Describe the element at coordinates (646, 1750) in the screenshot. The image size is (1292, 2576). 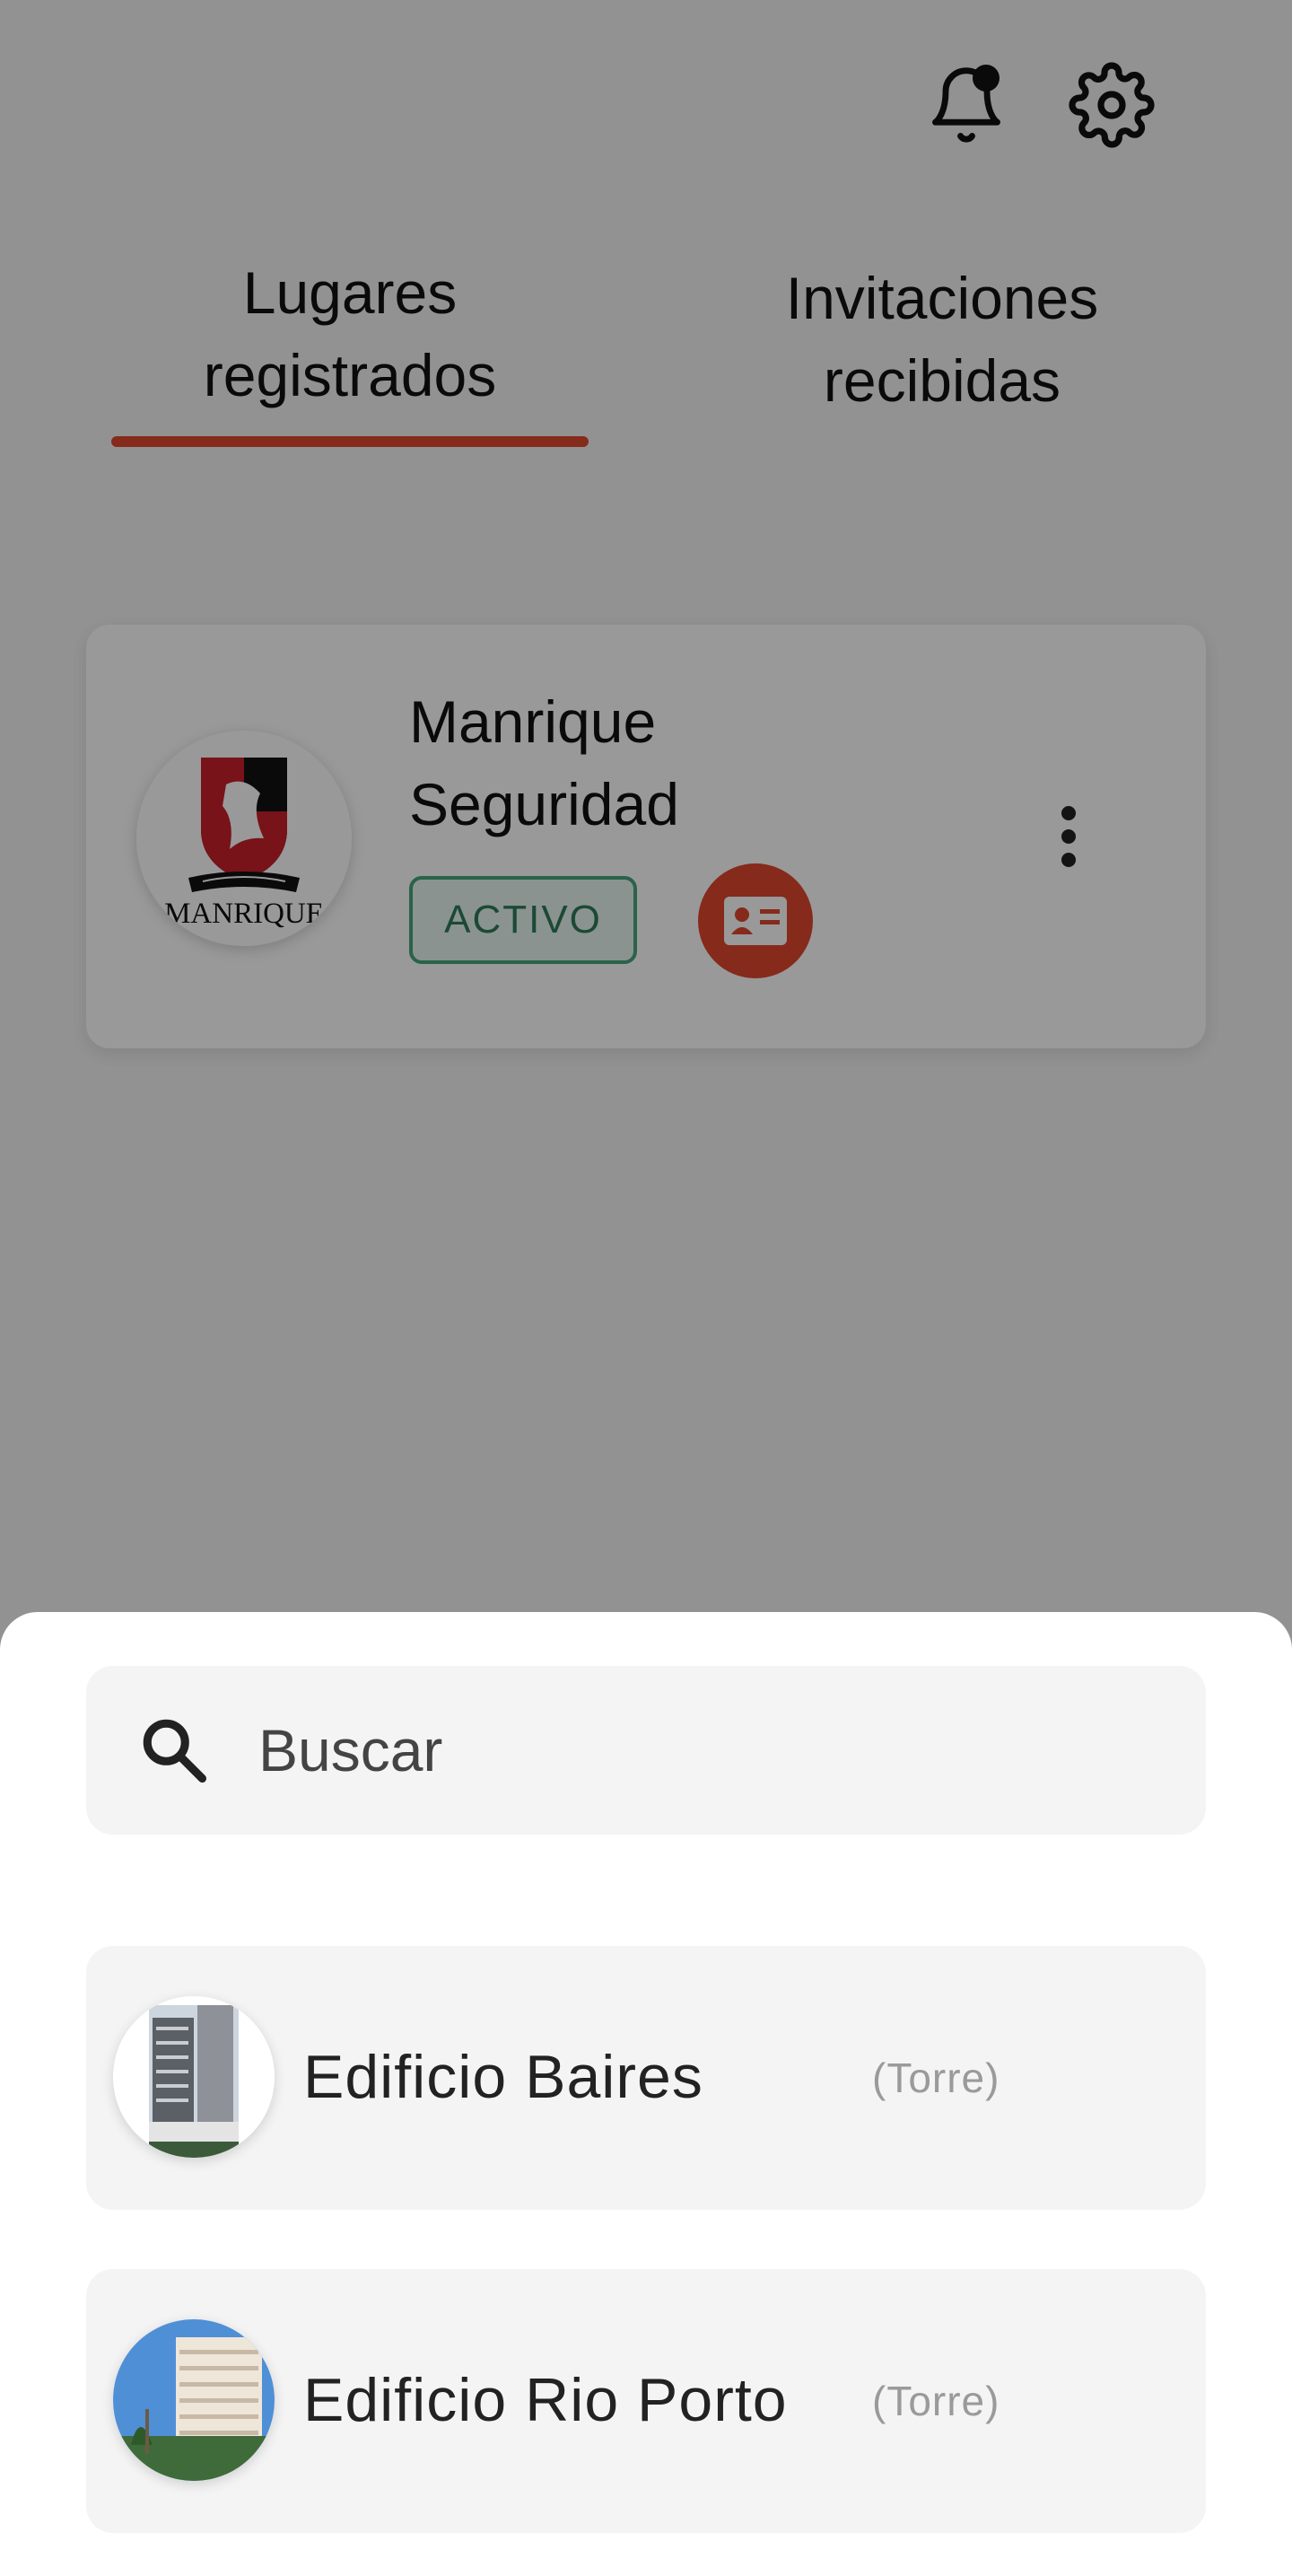
I see `search-input: Buscar` at that location.